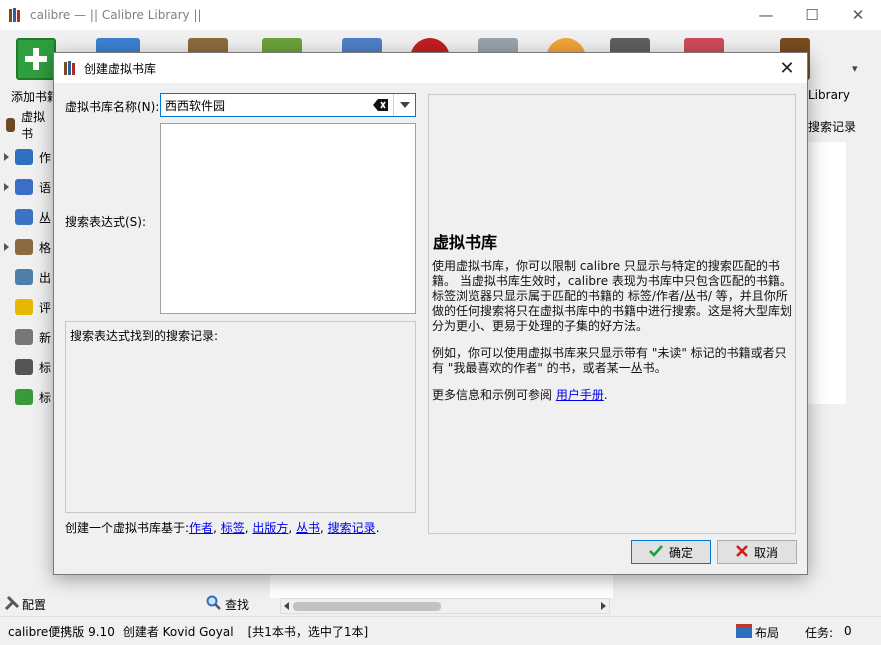 The width and height of the screenshot is (881, 645). What do you see at coordinates (24, 187) in the screenshot?
I see `language-icon` at bounding box center [24, 187].